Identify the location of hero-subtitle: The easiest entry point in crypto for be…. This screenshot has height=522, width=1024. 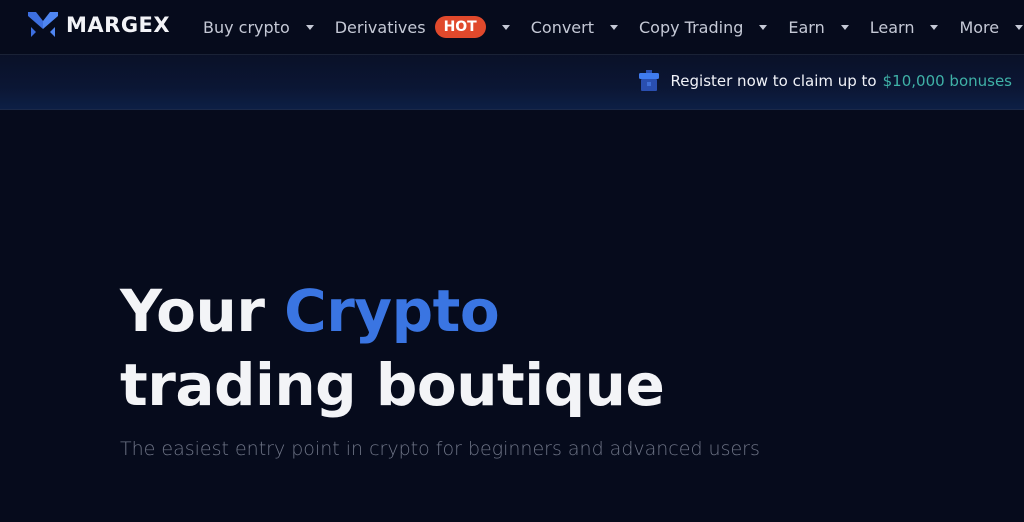
(440, 449).